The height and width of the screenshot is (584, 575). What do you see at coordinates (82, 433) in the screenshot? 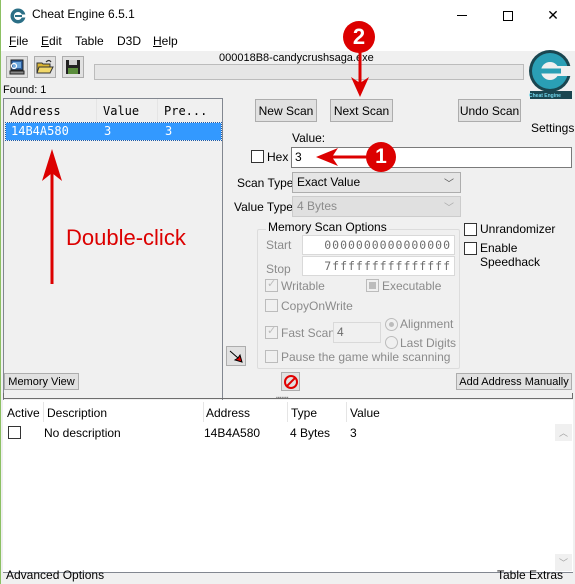
I see `entry-description: No description` at bounding box center [82, 433].